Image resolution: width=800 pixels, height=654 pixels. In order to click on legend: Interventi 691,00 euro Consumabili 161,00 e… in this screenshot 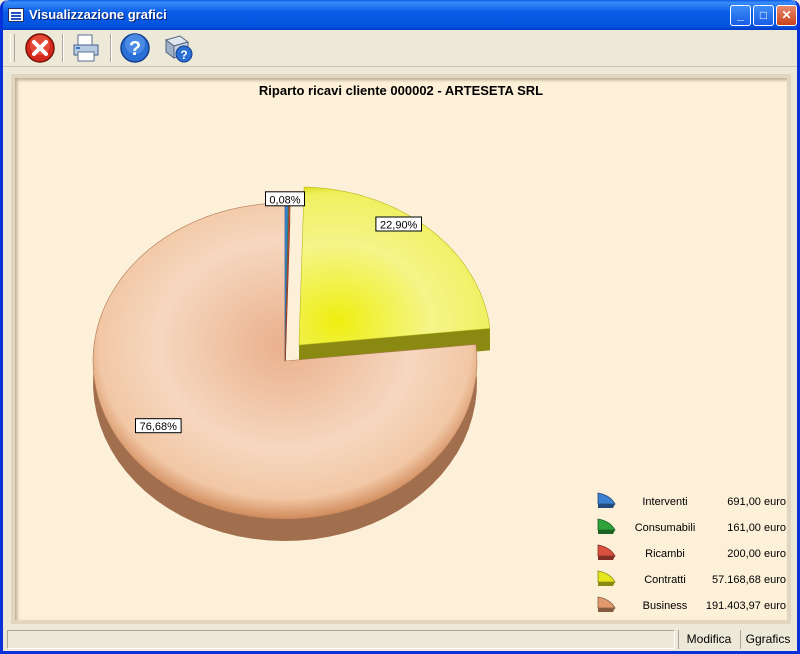, I will do `click(691, 552)`.